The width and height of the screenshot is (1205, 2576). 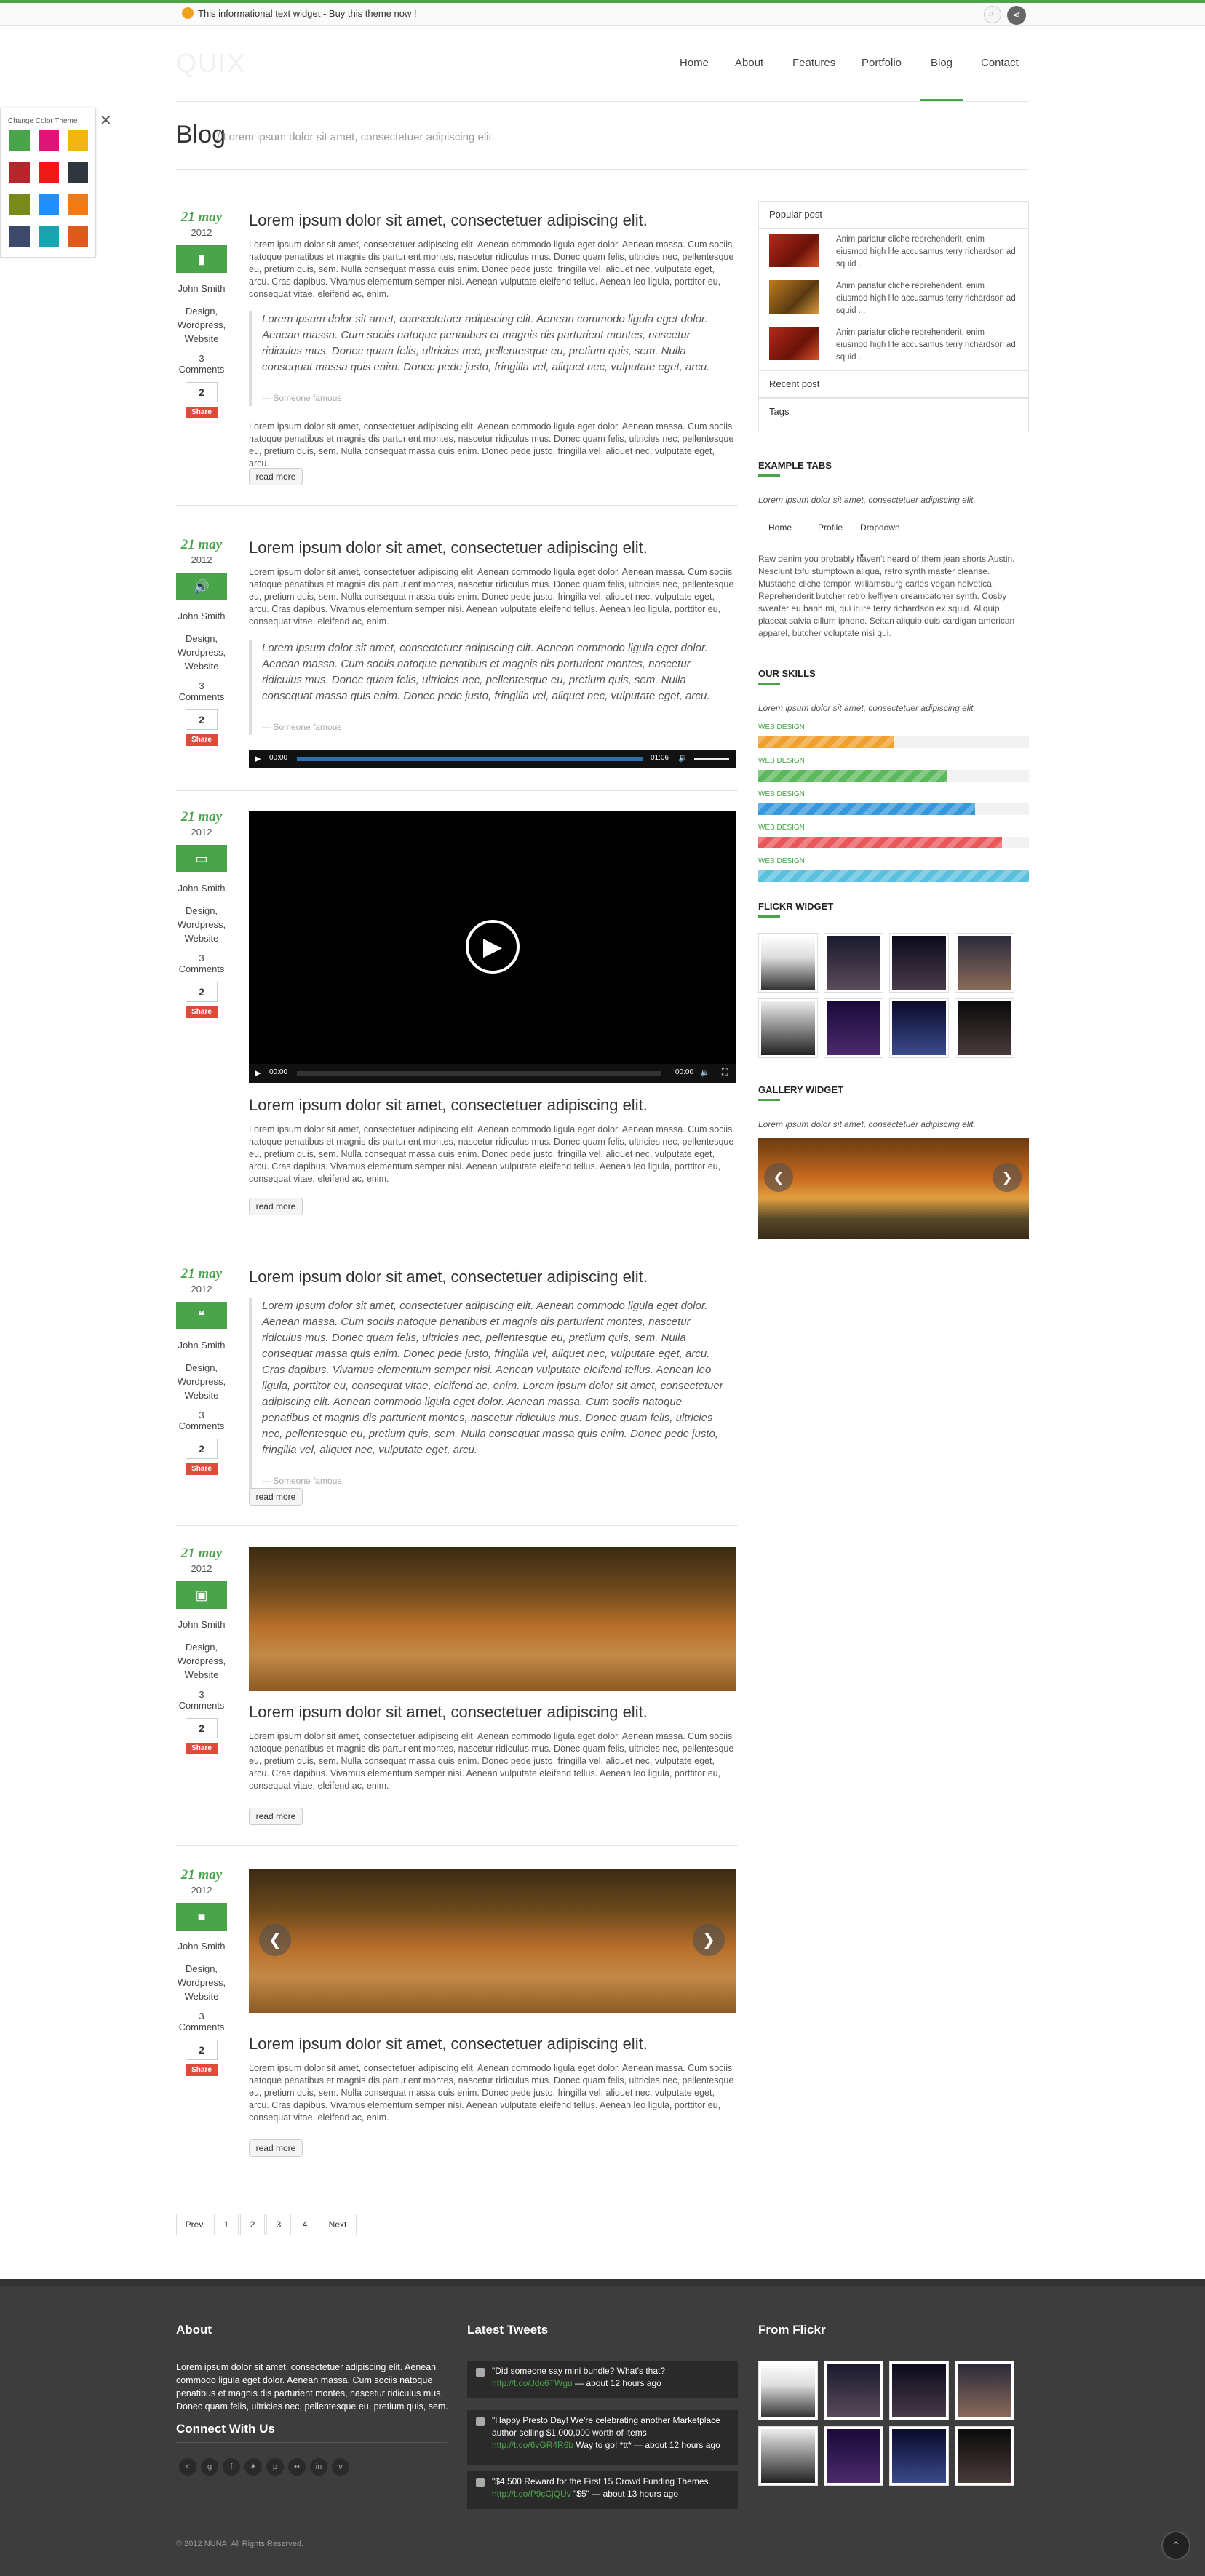 What do you see at coordinates (297, 2467) in the screenshot?
I see `flickr-icon: ••` at bounding box center [297, 2467].